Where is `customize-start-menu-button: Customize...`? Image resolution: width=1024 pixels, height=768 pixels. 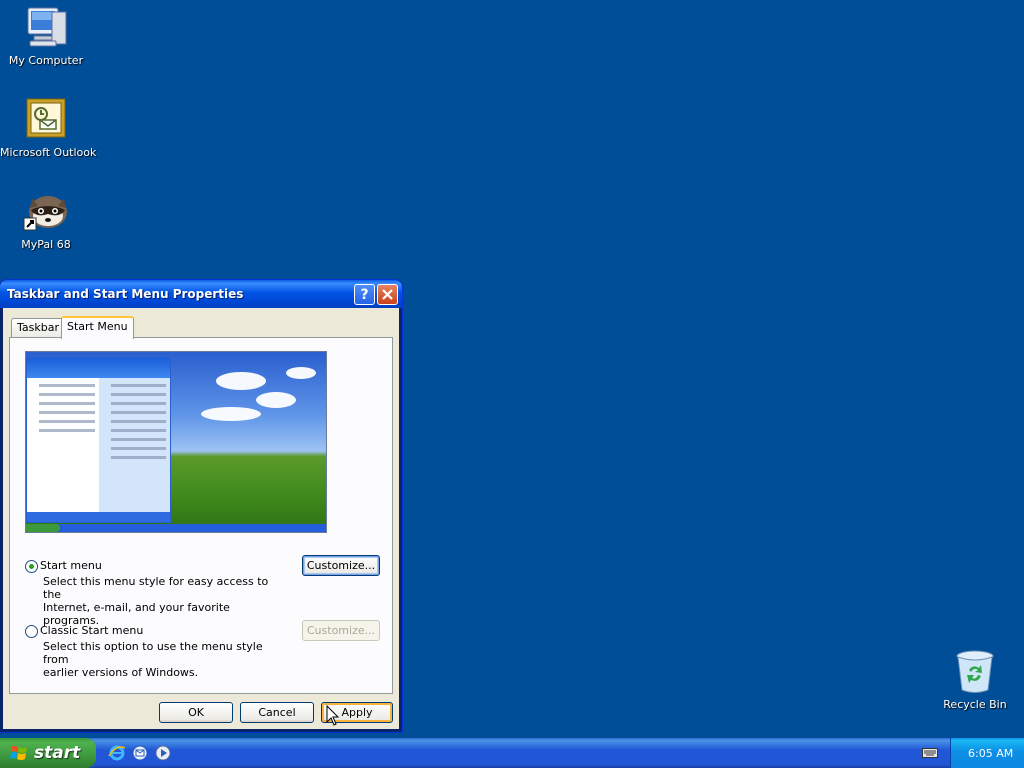 customize-start-menu-button: Customize... is located at coordinates (341, 565).